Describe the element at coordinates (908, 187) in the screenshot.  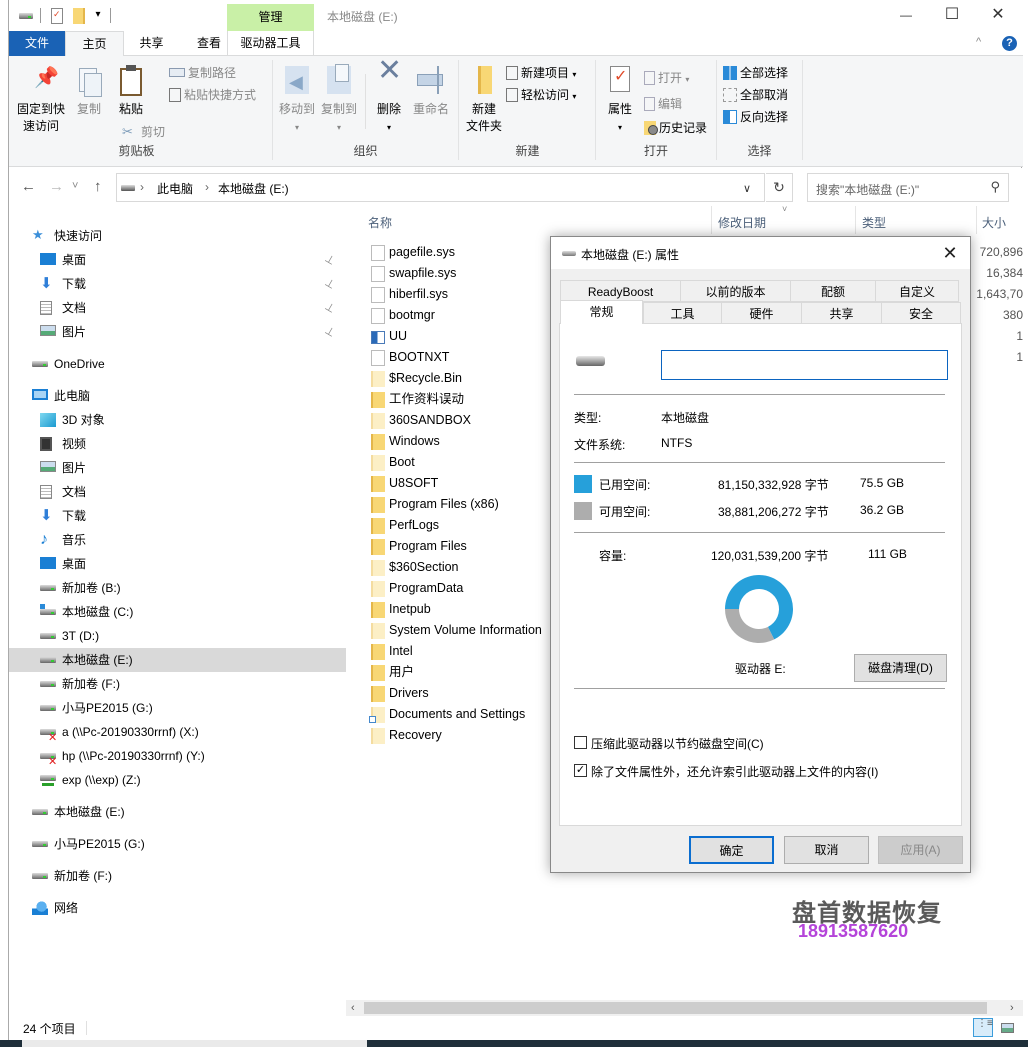
I see `search-input: 搜索"本地磁盘 (E:)" ⚲` at that location.